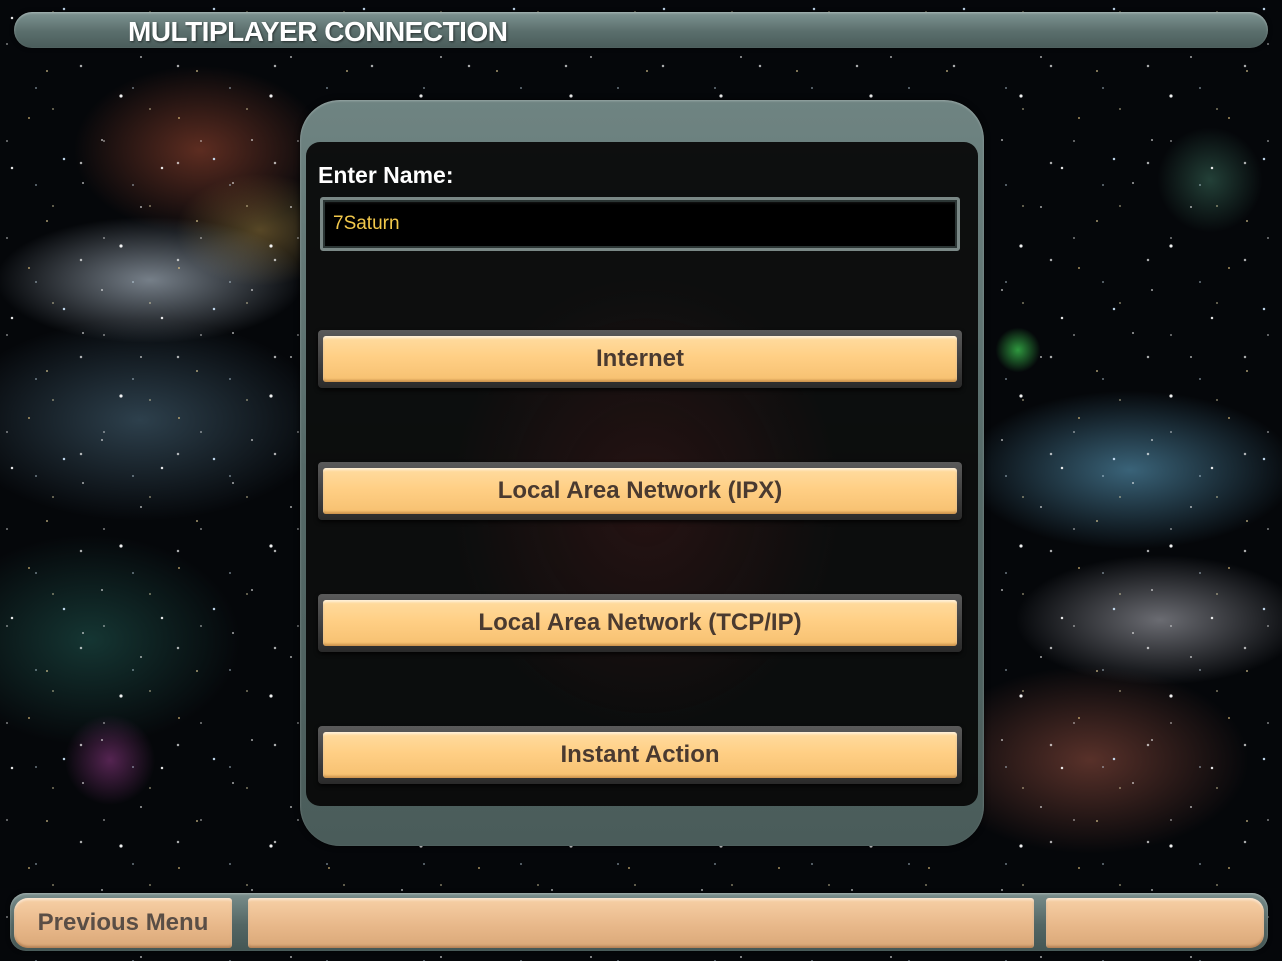  I want to click on status-bar-right, so click(1155, 923).